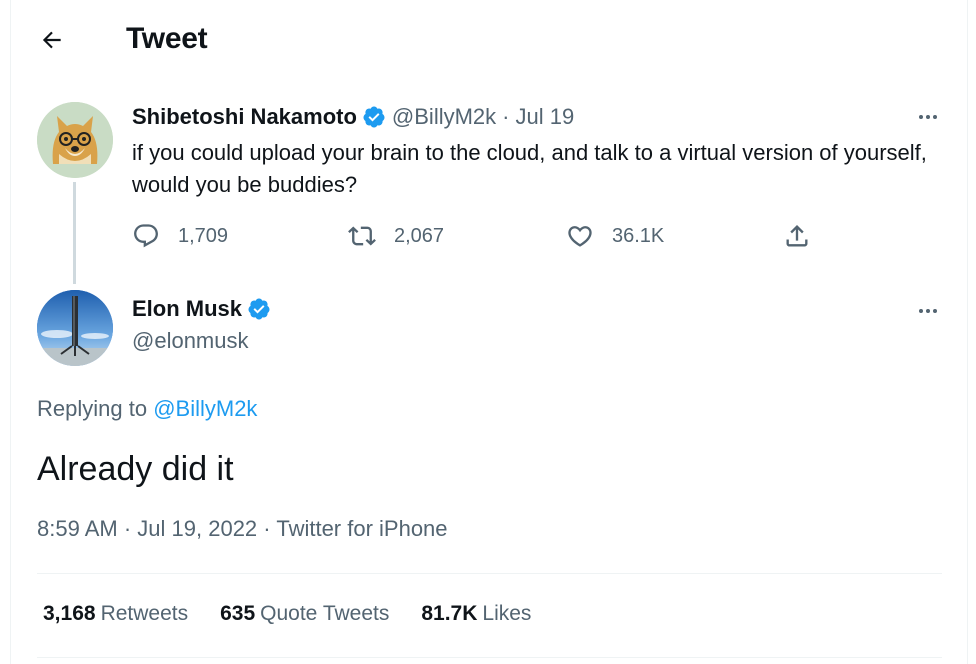 Image resolution: width=976 pixels, height=664 pixels. I want to click on share-icon, so click(797, 236).